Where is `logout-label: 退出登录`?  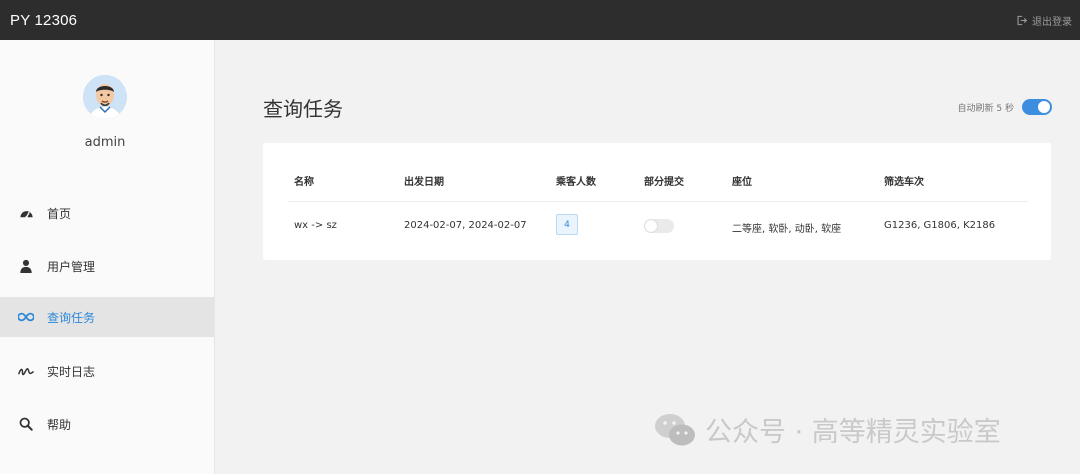 logout-label: 退出登录 is located at coordinates (1052, 22).